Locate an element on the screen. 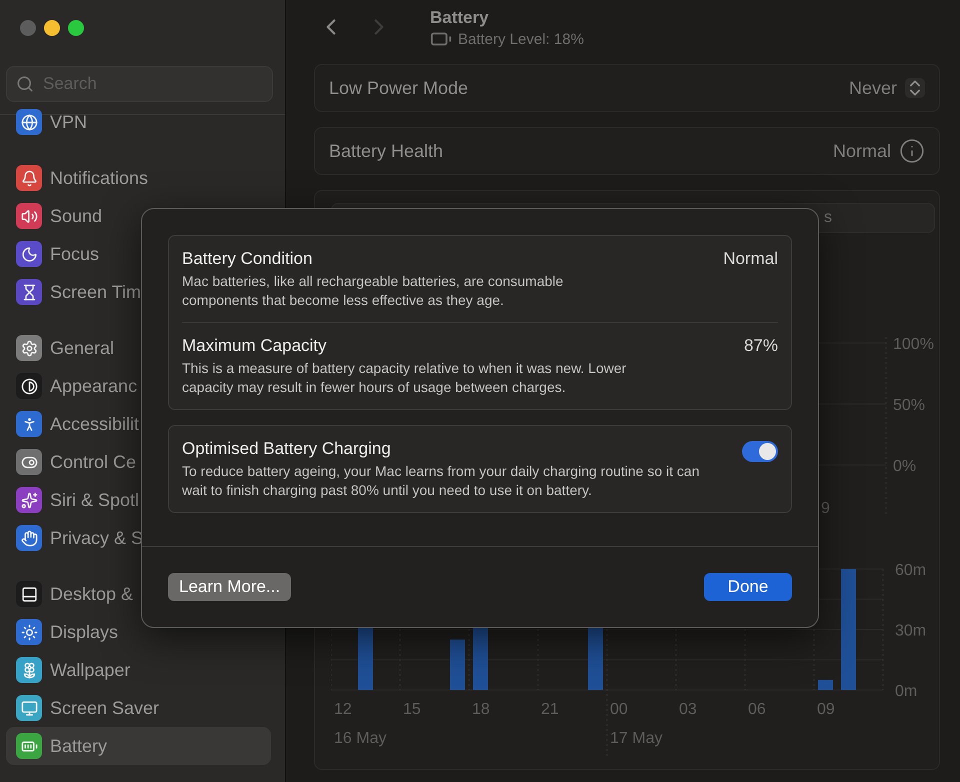 This screenshot has height=782, width=960. sidebar-item: Displays is located at coordinates (138, 632).